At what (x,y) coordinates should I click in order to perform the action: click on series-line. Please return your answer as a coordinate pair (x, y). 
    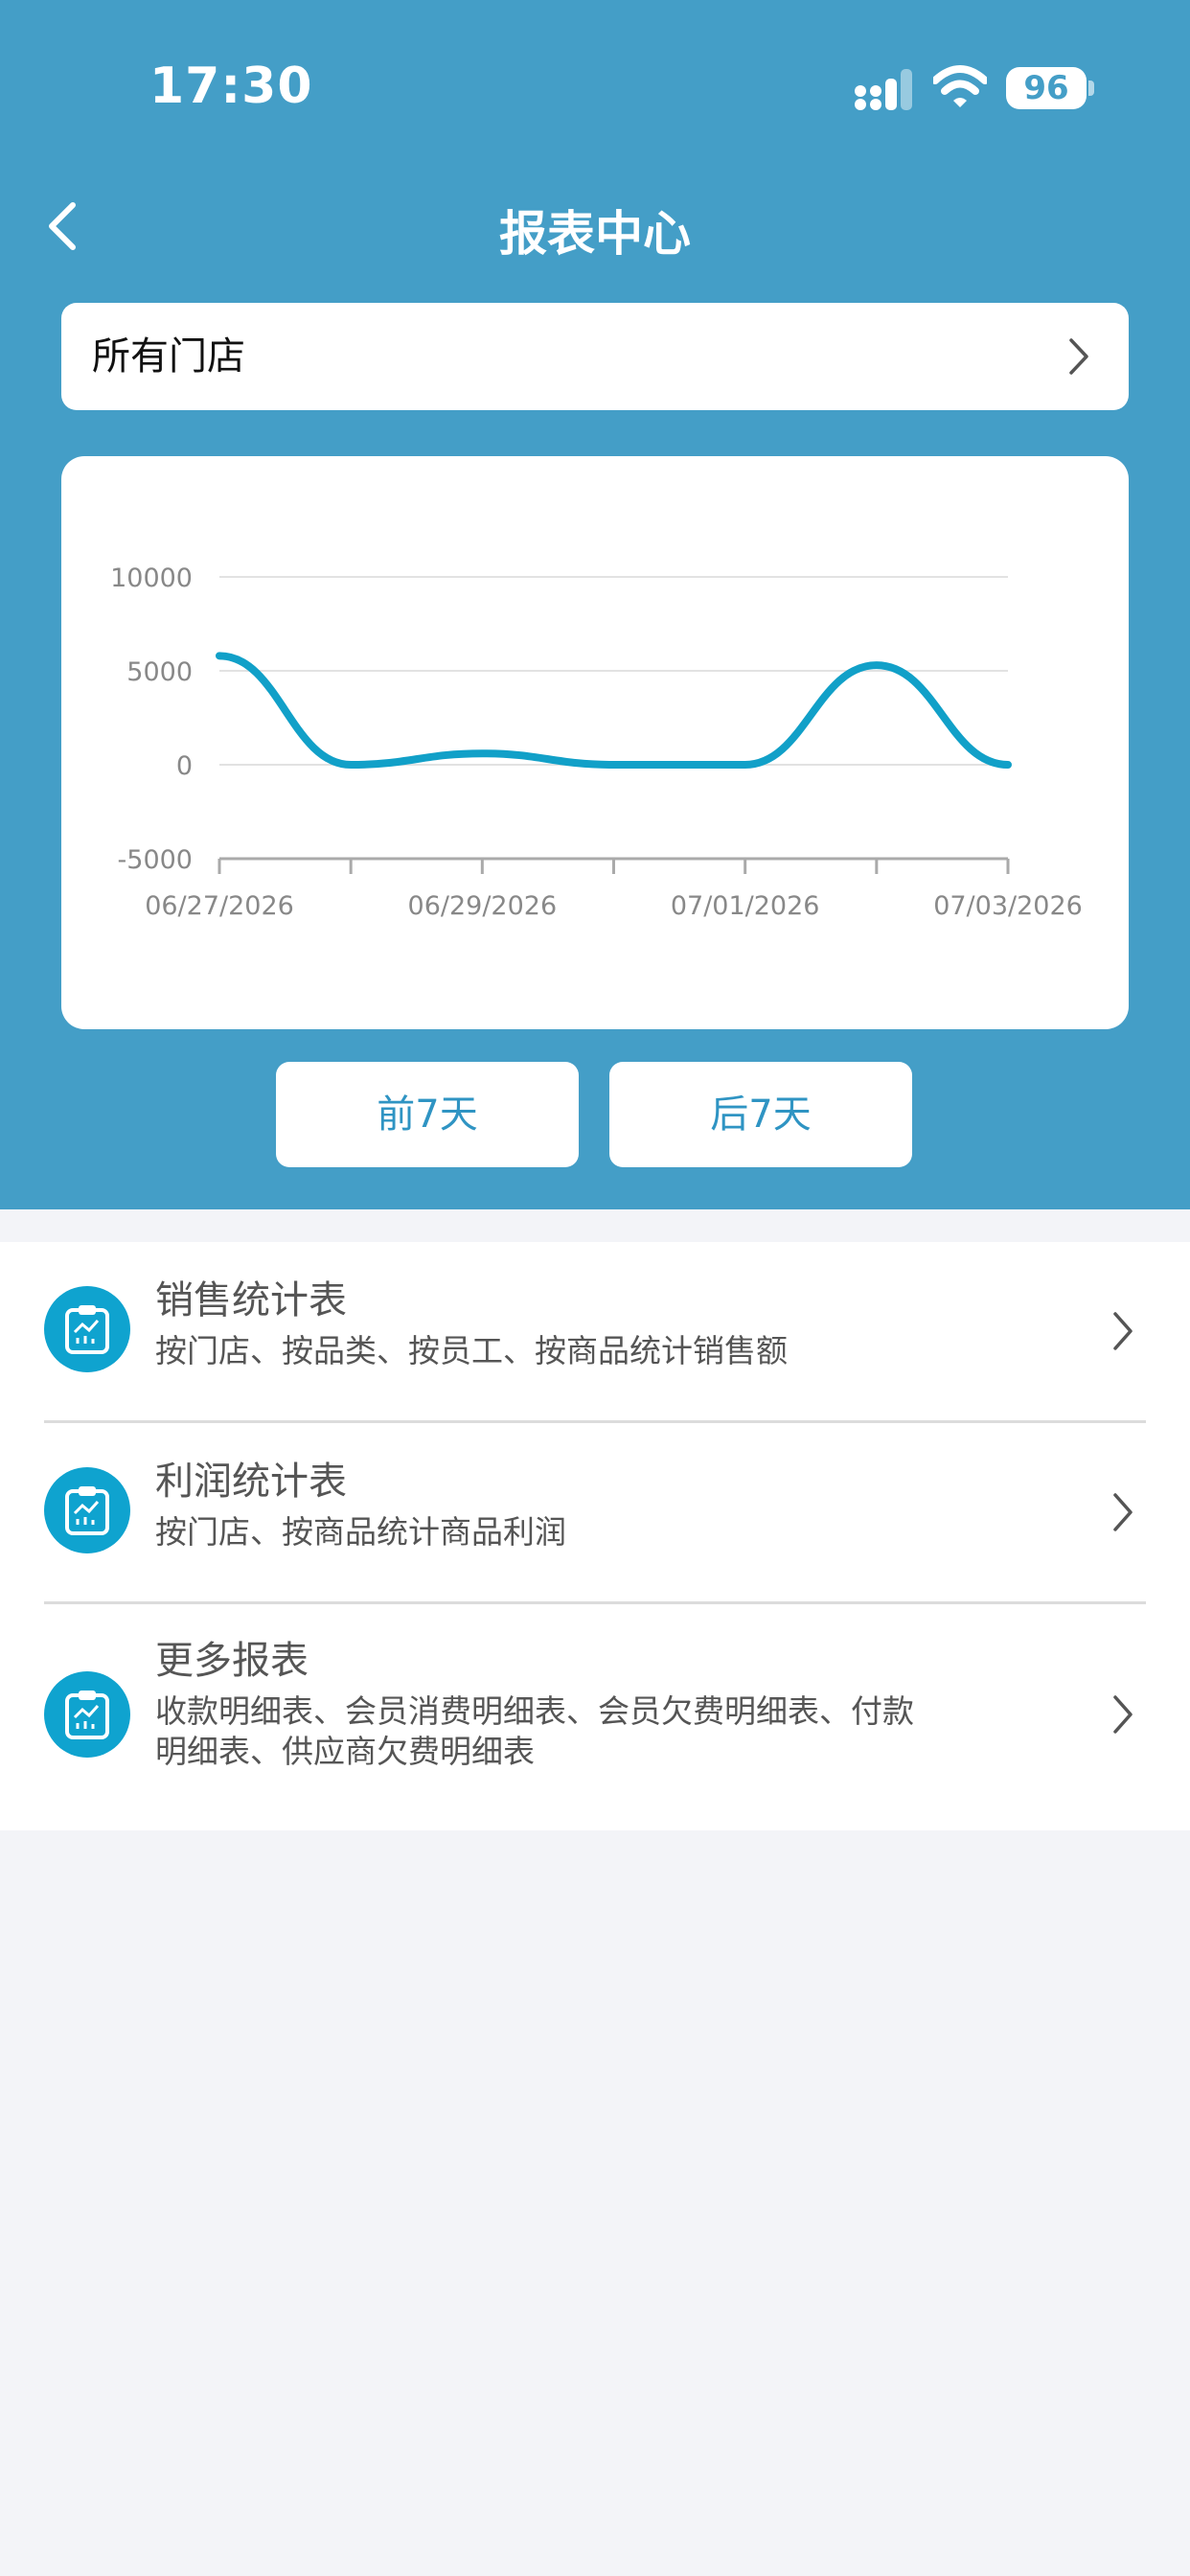
    Looking at the image, I should click on (614, 711).